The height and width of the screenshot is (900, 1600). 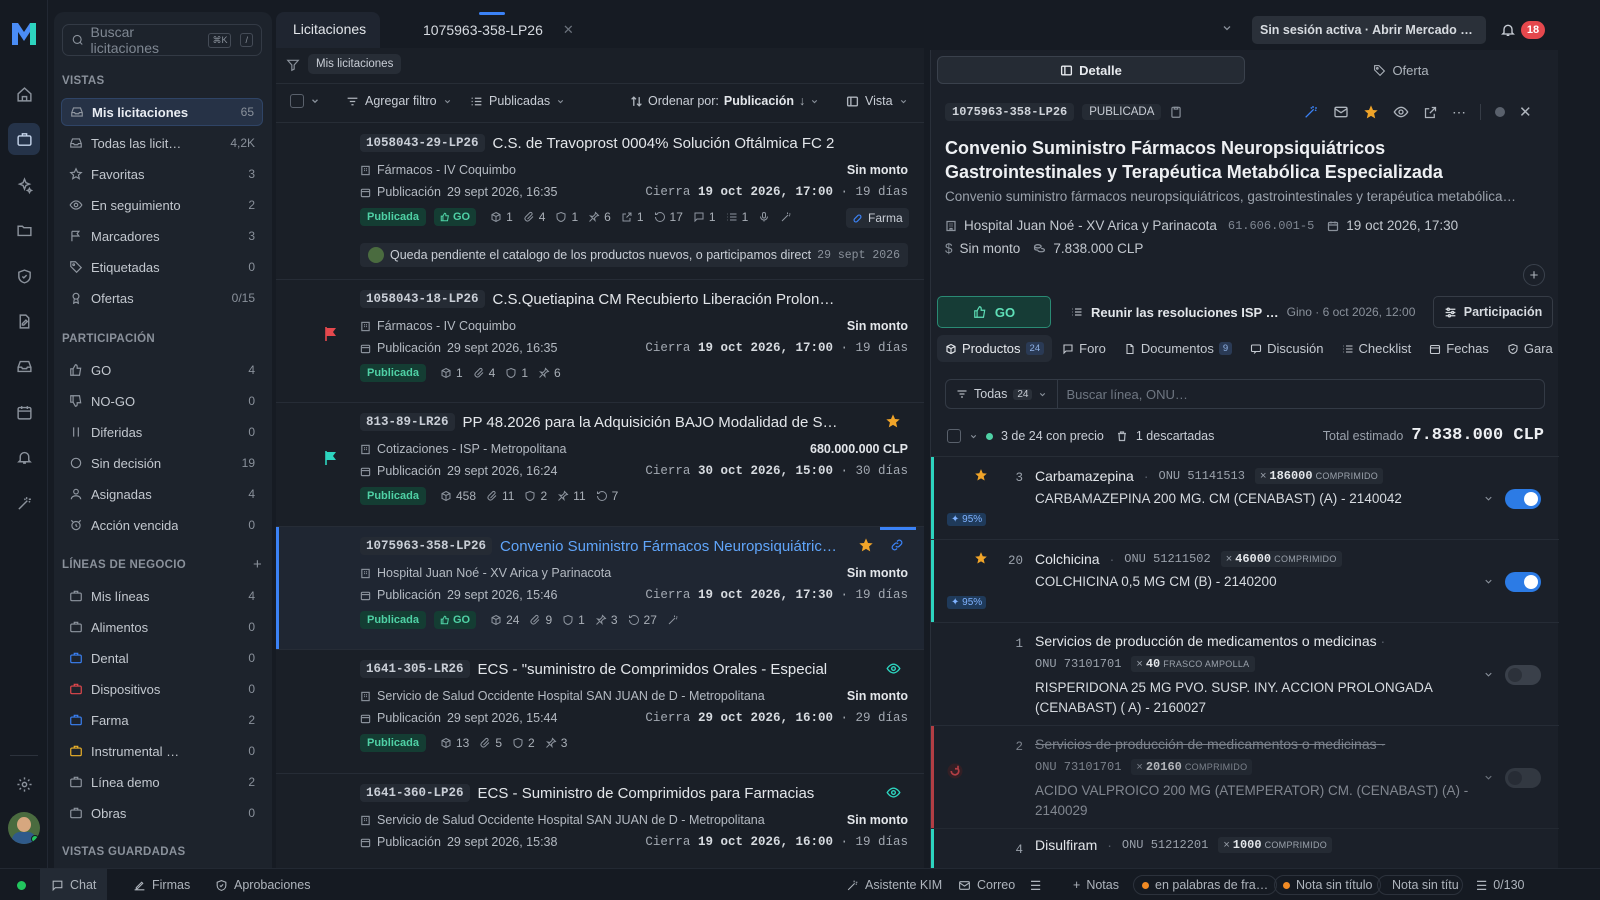 What do you see at coordinates (162, 143) in the screenshot?
I see `sidebar-item-todas-las-licit: Todas las licit… 4,2K` at bounding box center [162, 143].